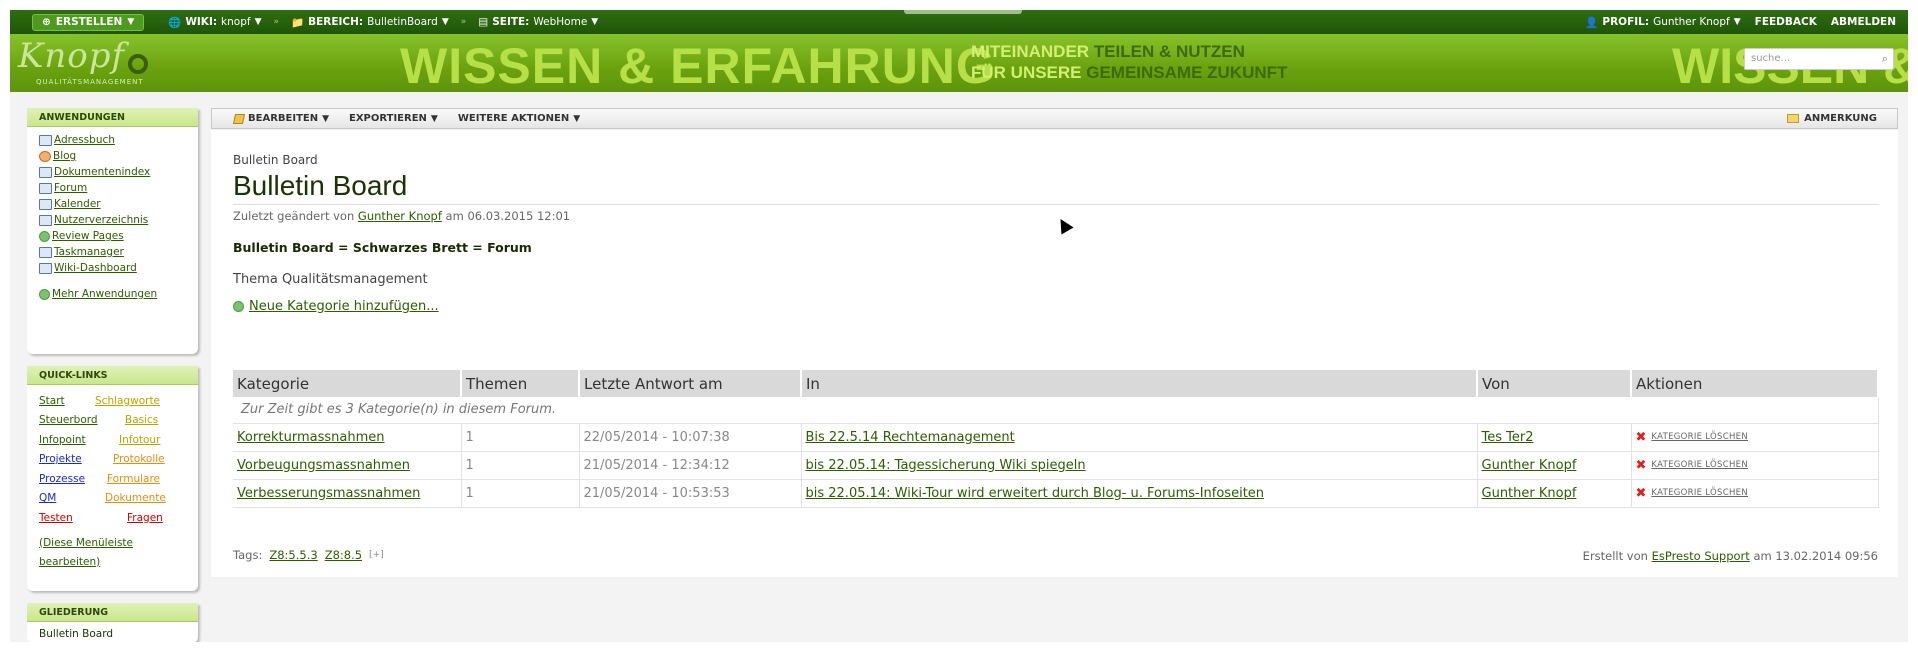 The height and width of the screenshot is (650, 1918). What do you see at coordinates (112, 204) in the screenshot?
I see `app-item-kalender: Kalender` at bounding box center [112, 204].